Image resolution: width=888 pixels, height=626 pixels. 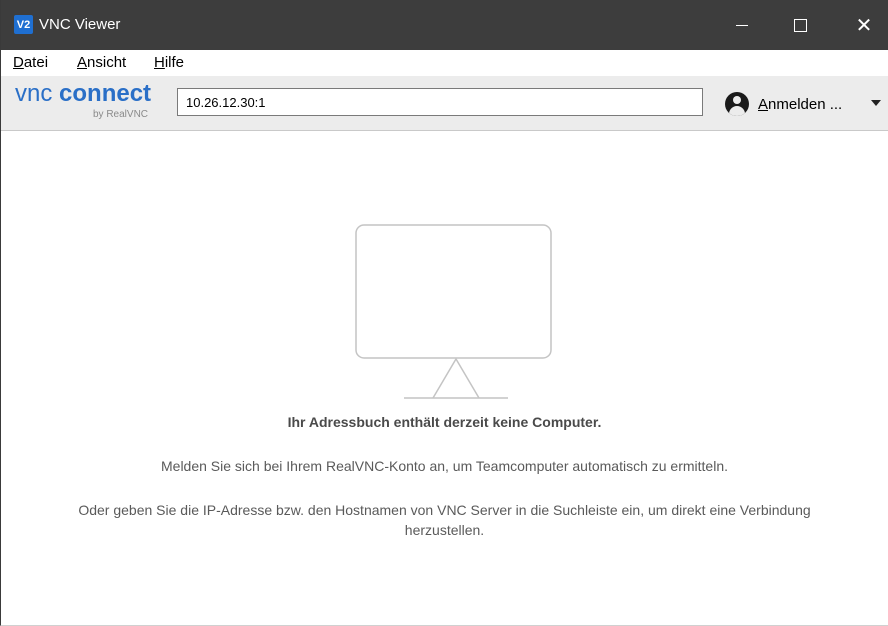 I want to click on close-button: ✕, so click(x=864, y=25).